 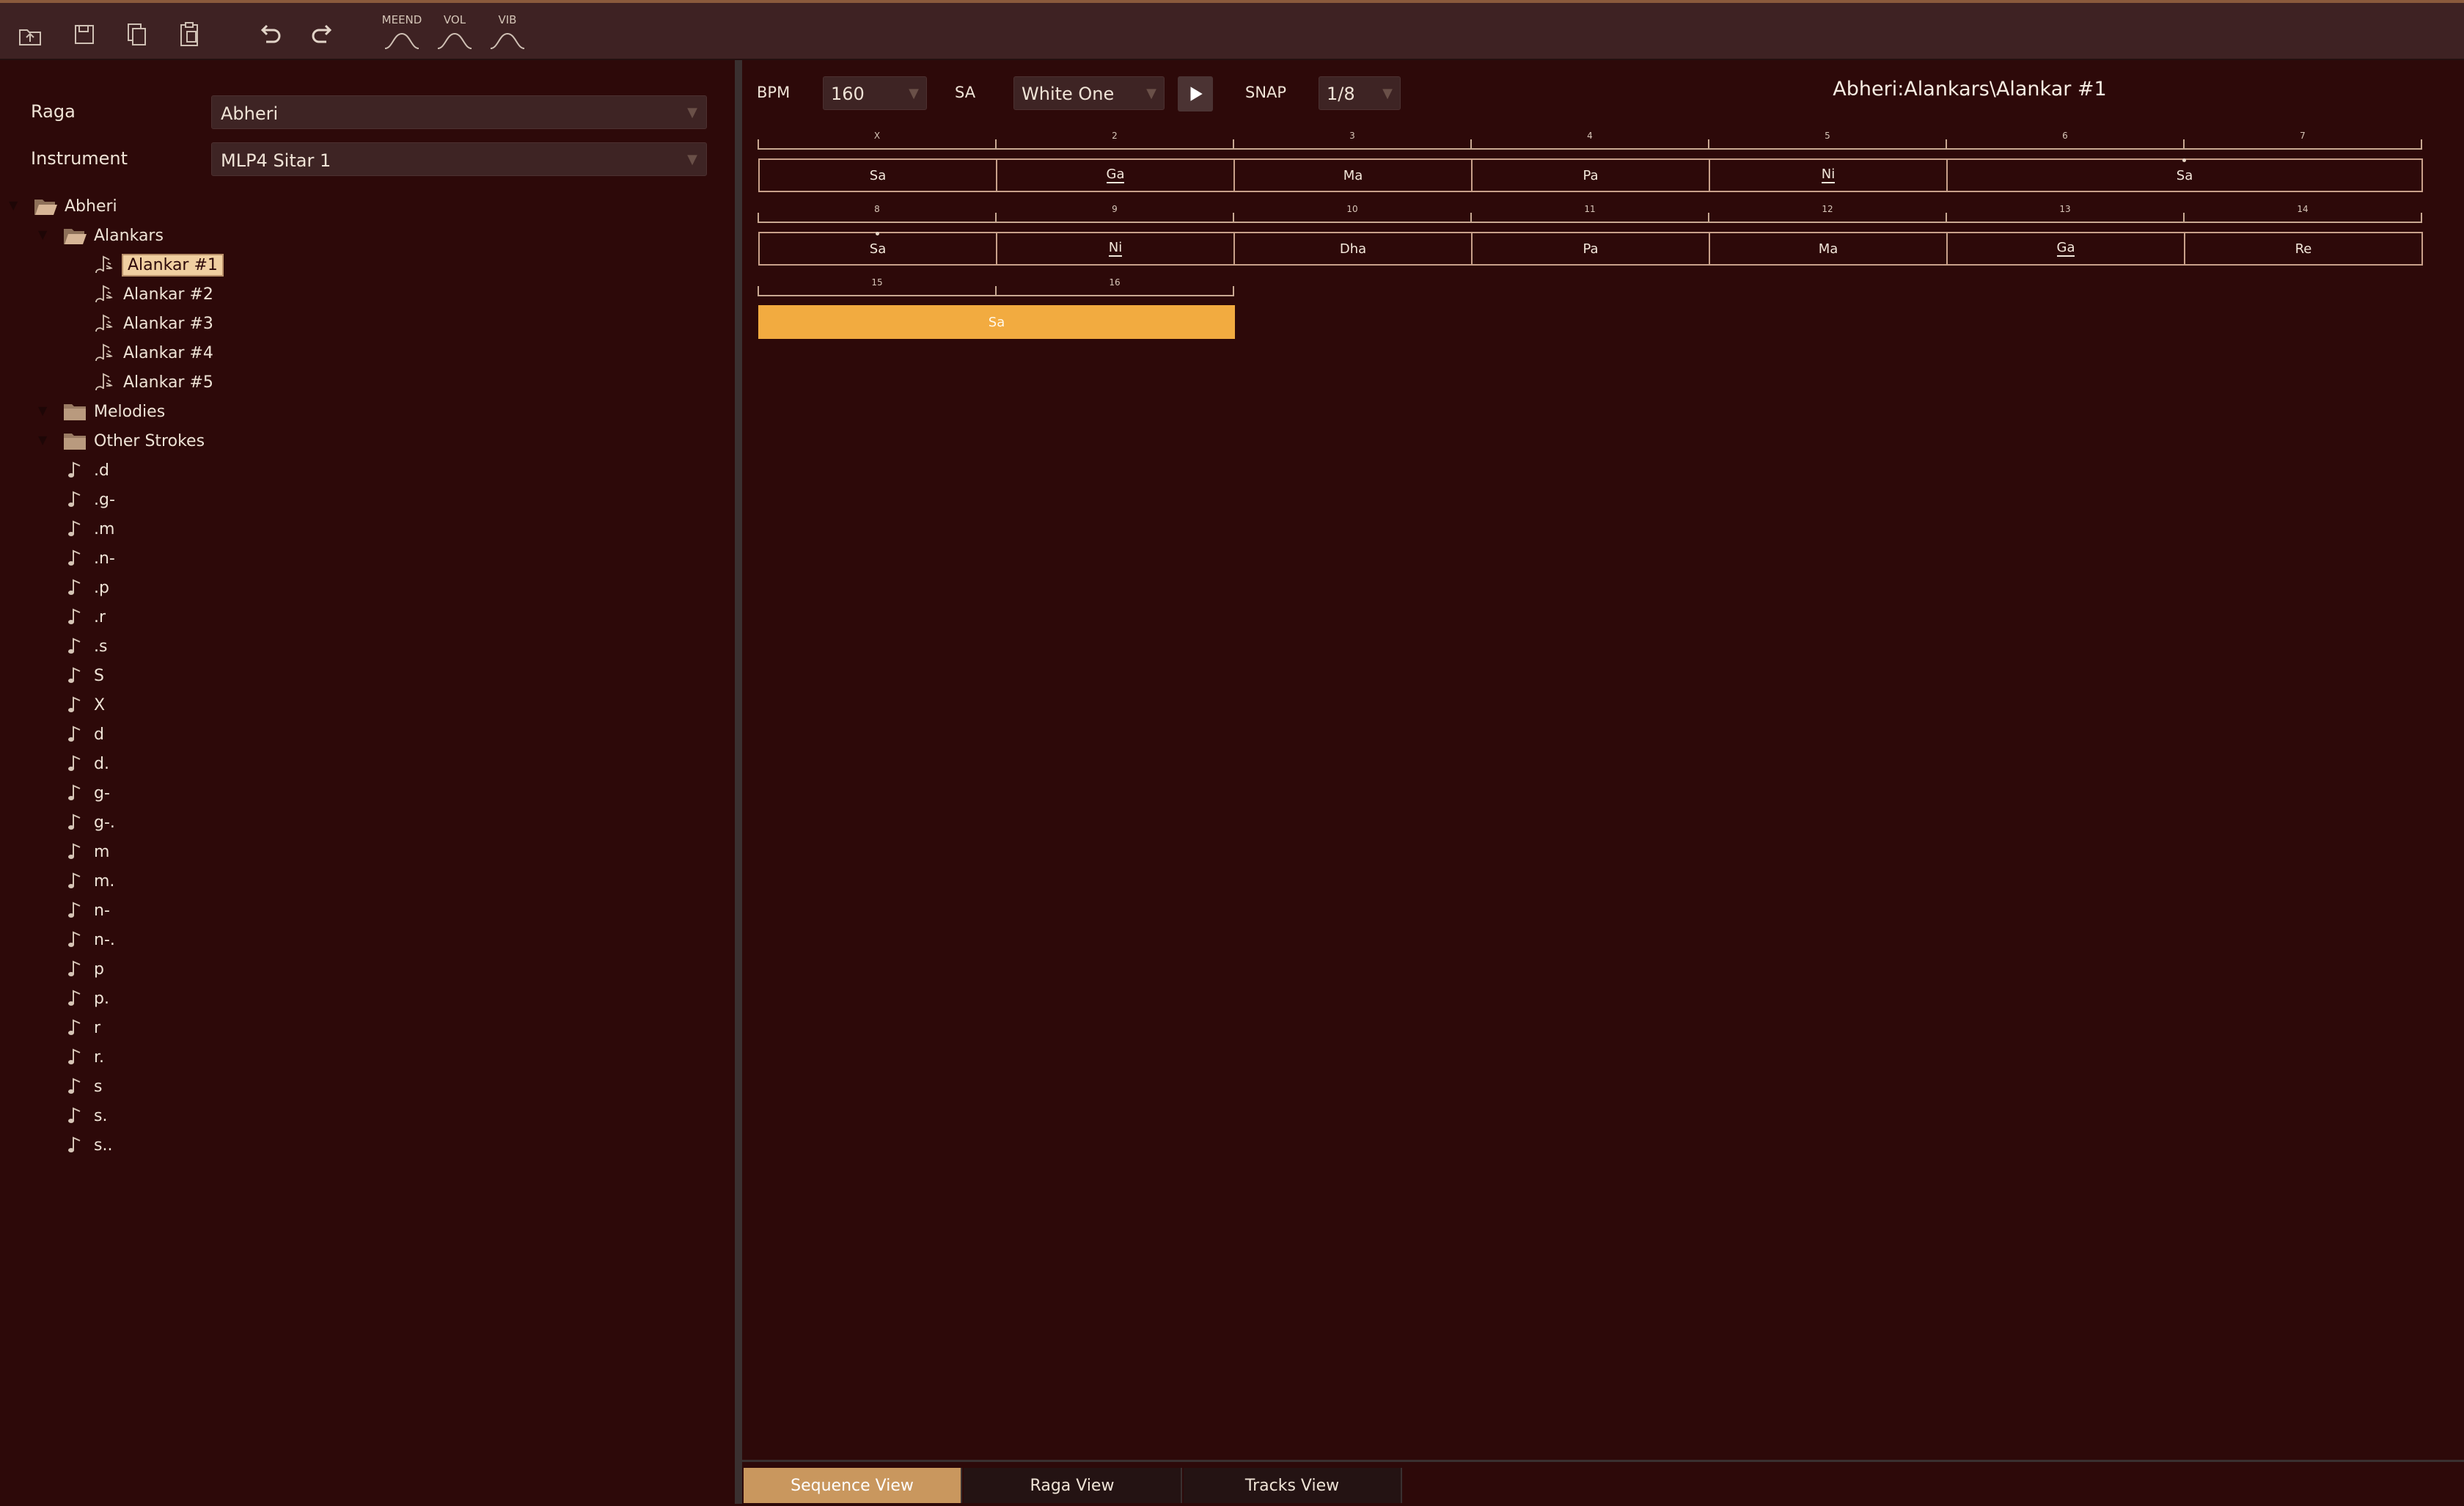 What do you see at coordinates (30, 34) in the screenshot?
I see `upload-icon` at bounding box center [30, 34].